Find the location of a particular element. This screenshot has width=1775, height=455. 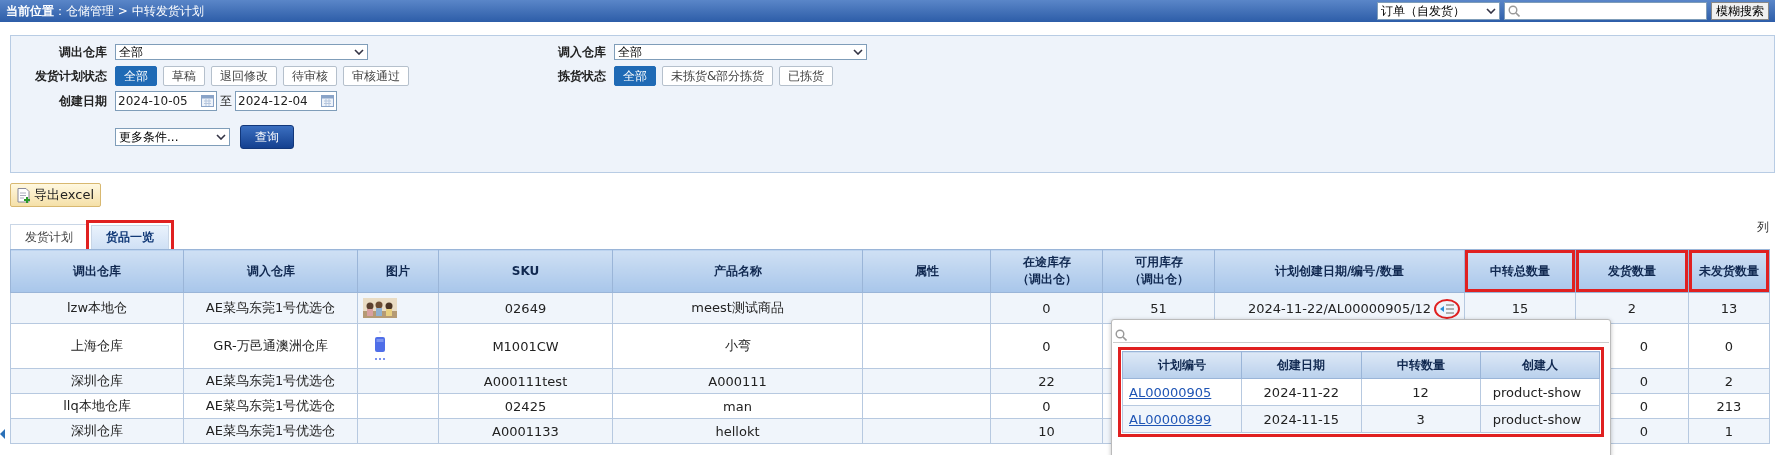

column-header: 计划创建日期/编号/数量 is located at coordinates (1339, 271).